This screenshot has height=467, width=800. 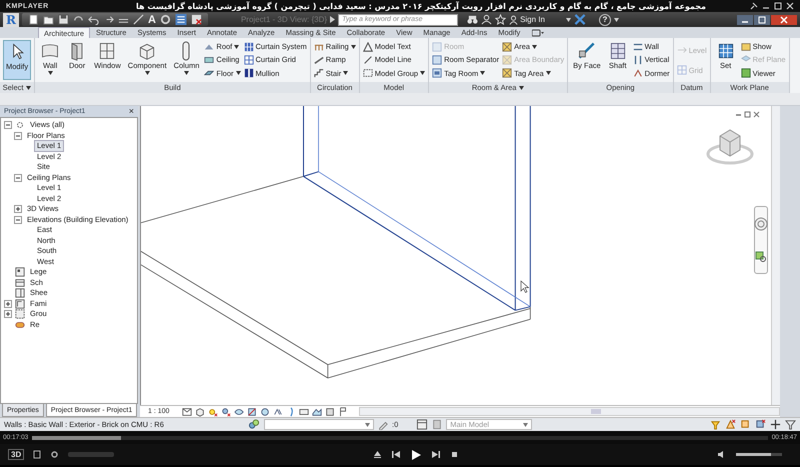 What do you see at coordinates (249, 47) in the screenshot?
I see `grid-panel-icon` at bounding box center [249, 47].